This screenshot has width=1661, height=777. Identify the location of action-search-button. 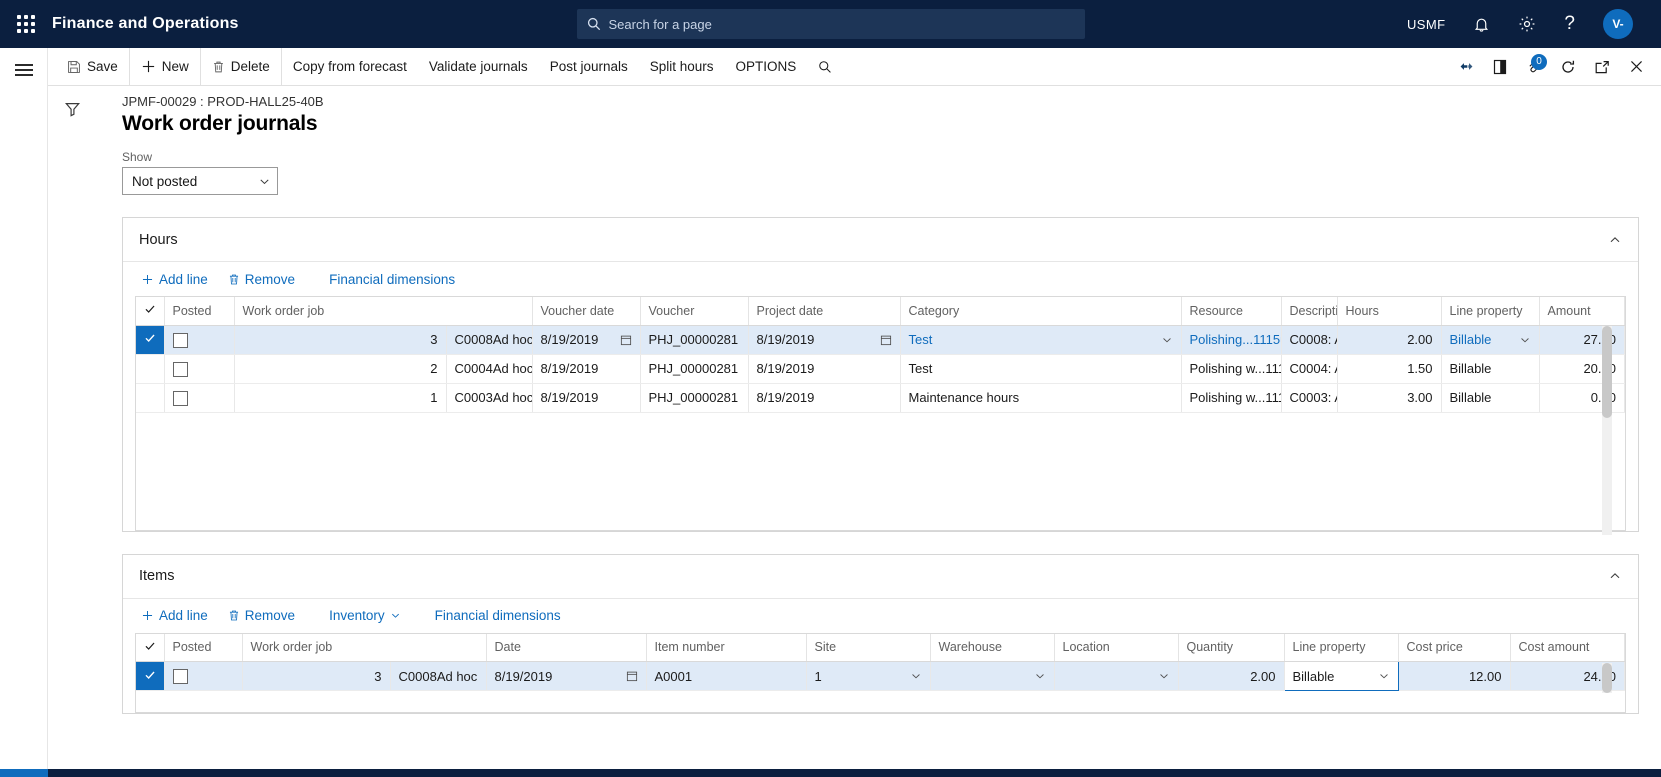
(825, 67).